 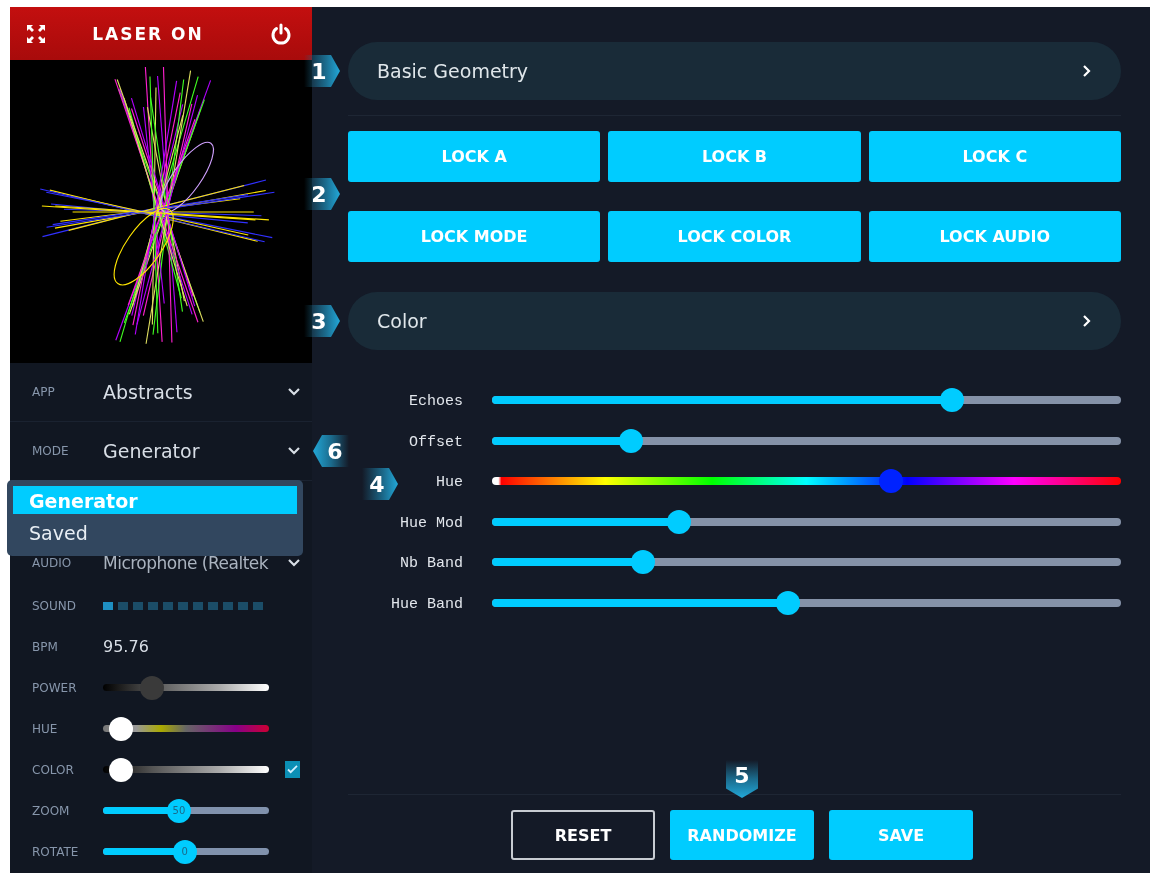 What do you see at coordinates (126, 646) in the screenshot?
I see `bpm-value: 95.76` at bounding box center [126, 646].